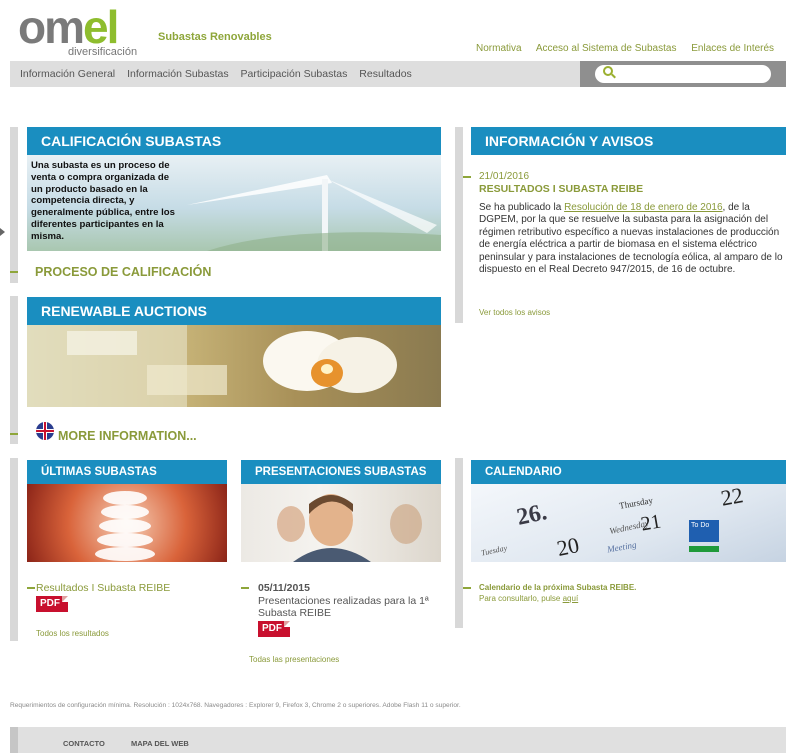  Describe the element at coordinates (521, 598) in the screenshot. I see `calendario-sub-text: Para consultarlo, pulse` at that location.